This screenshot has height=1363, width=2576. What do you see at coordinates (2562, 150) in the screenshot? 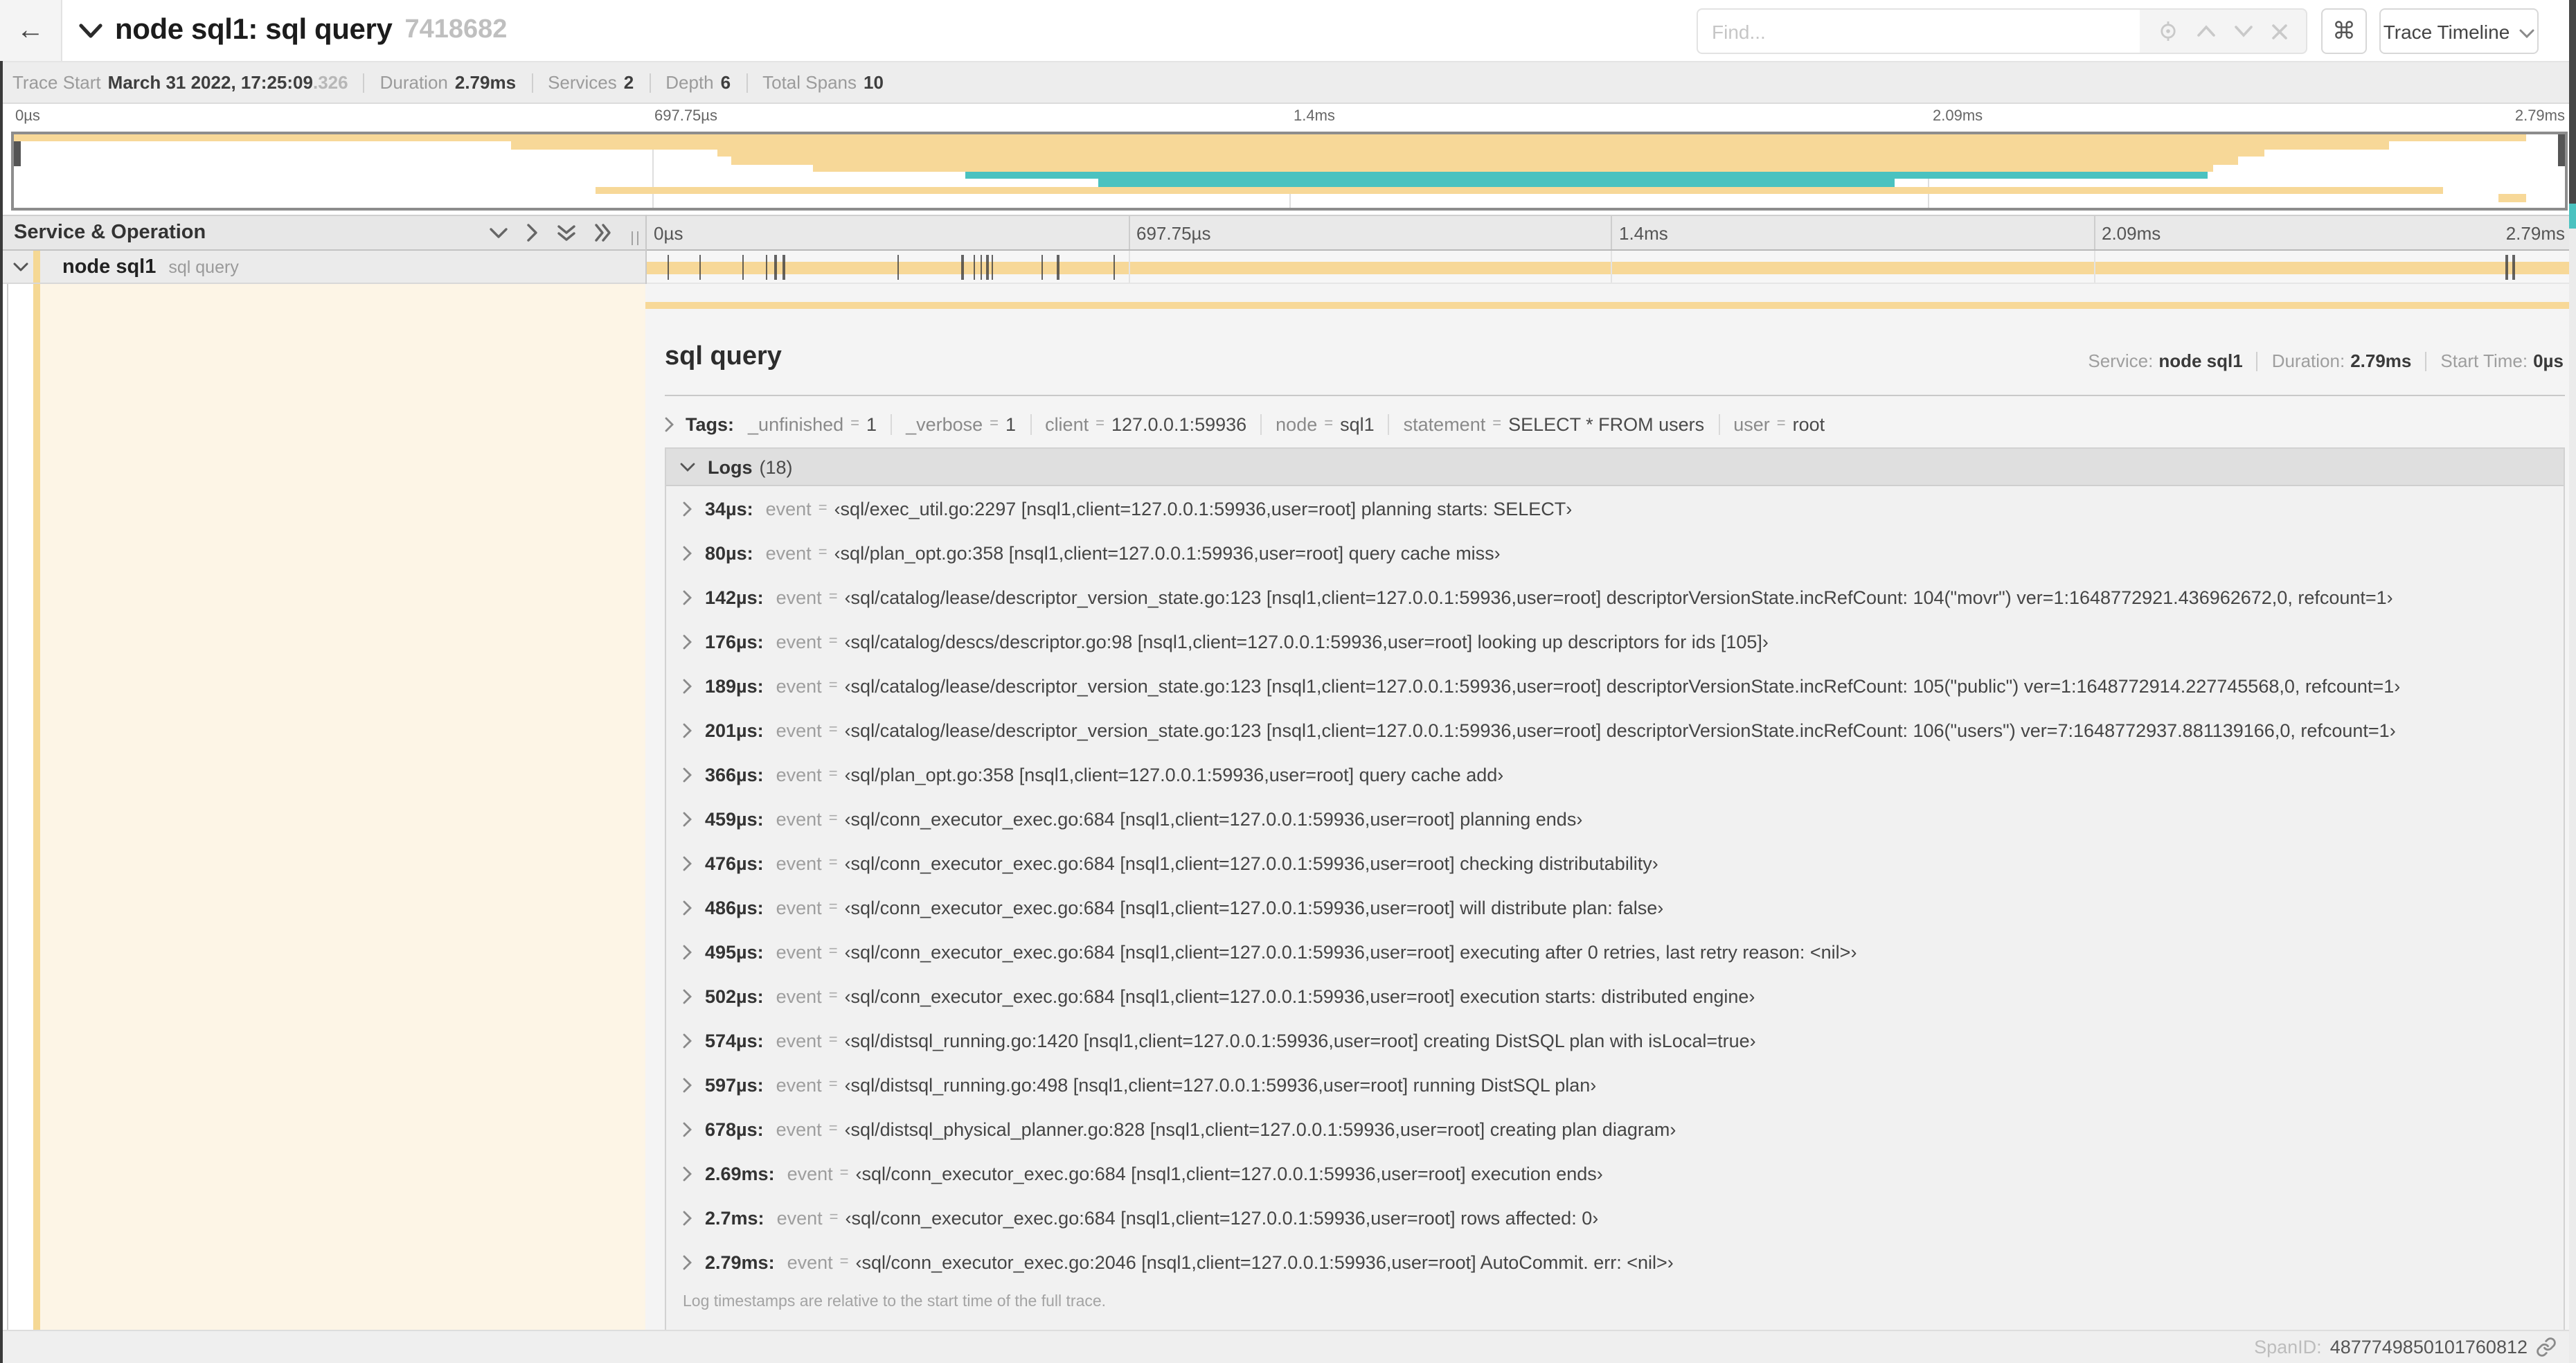
I see `minimap-right-scrubber` at bounding box center [2562, 150].